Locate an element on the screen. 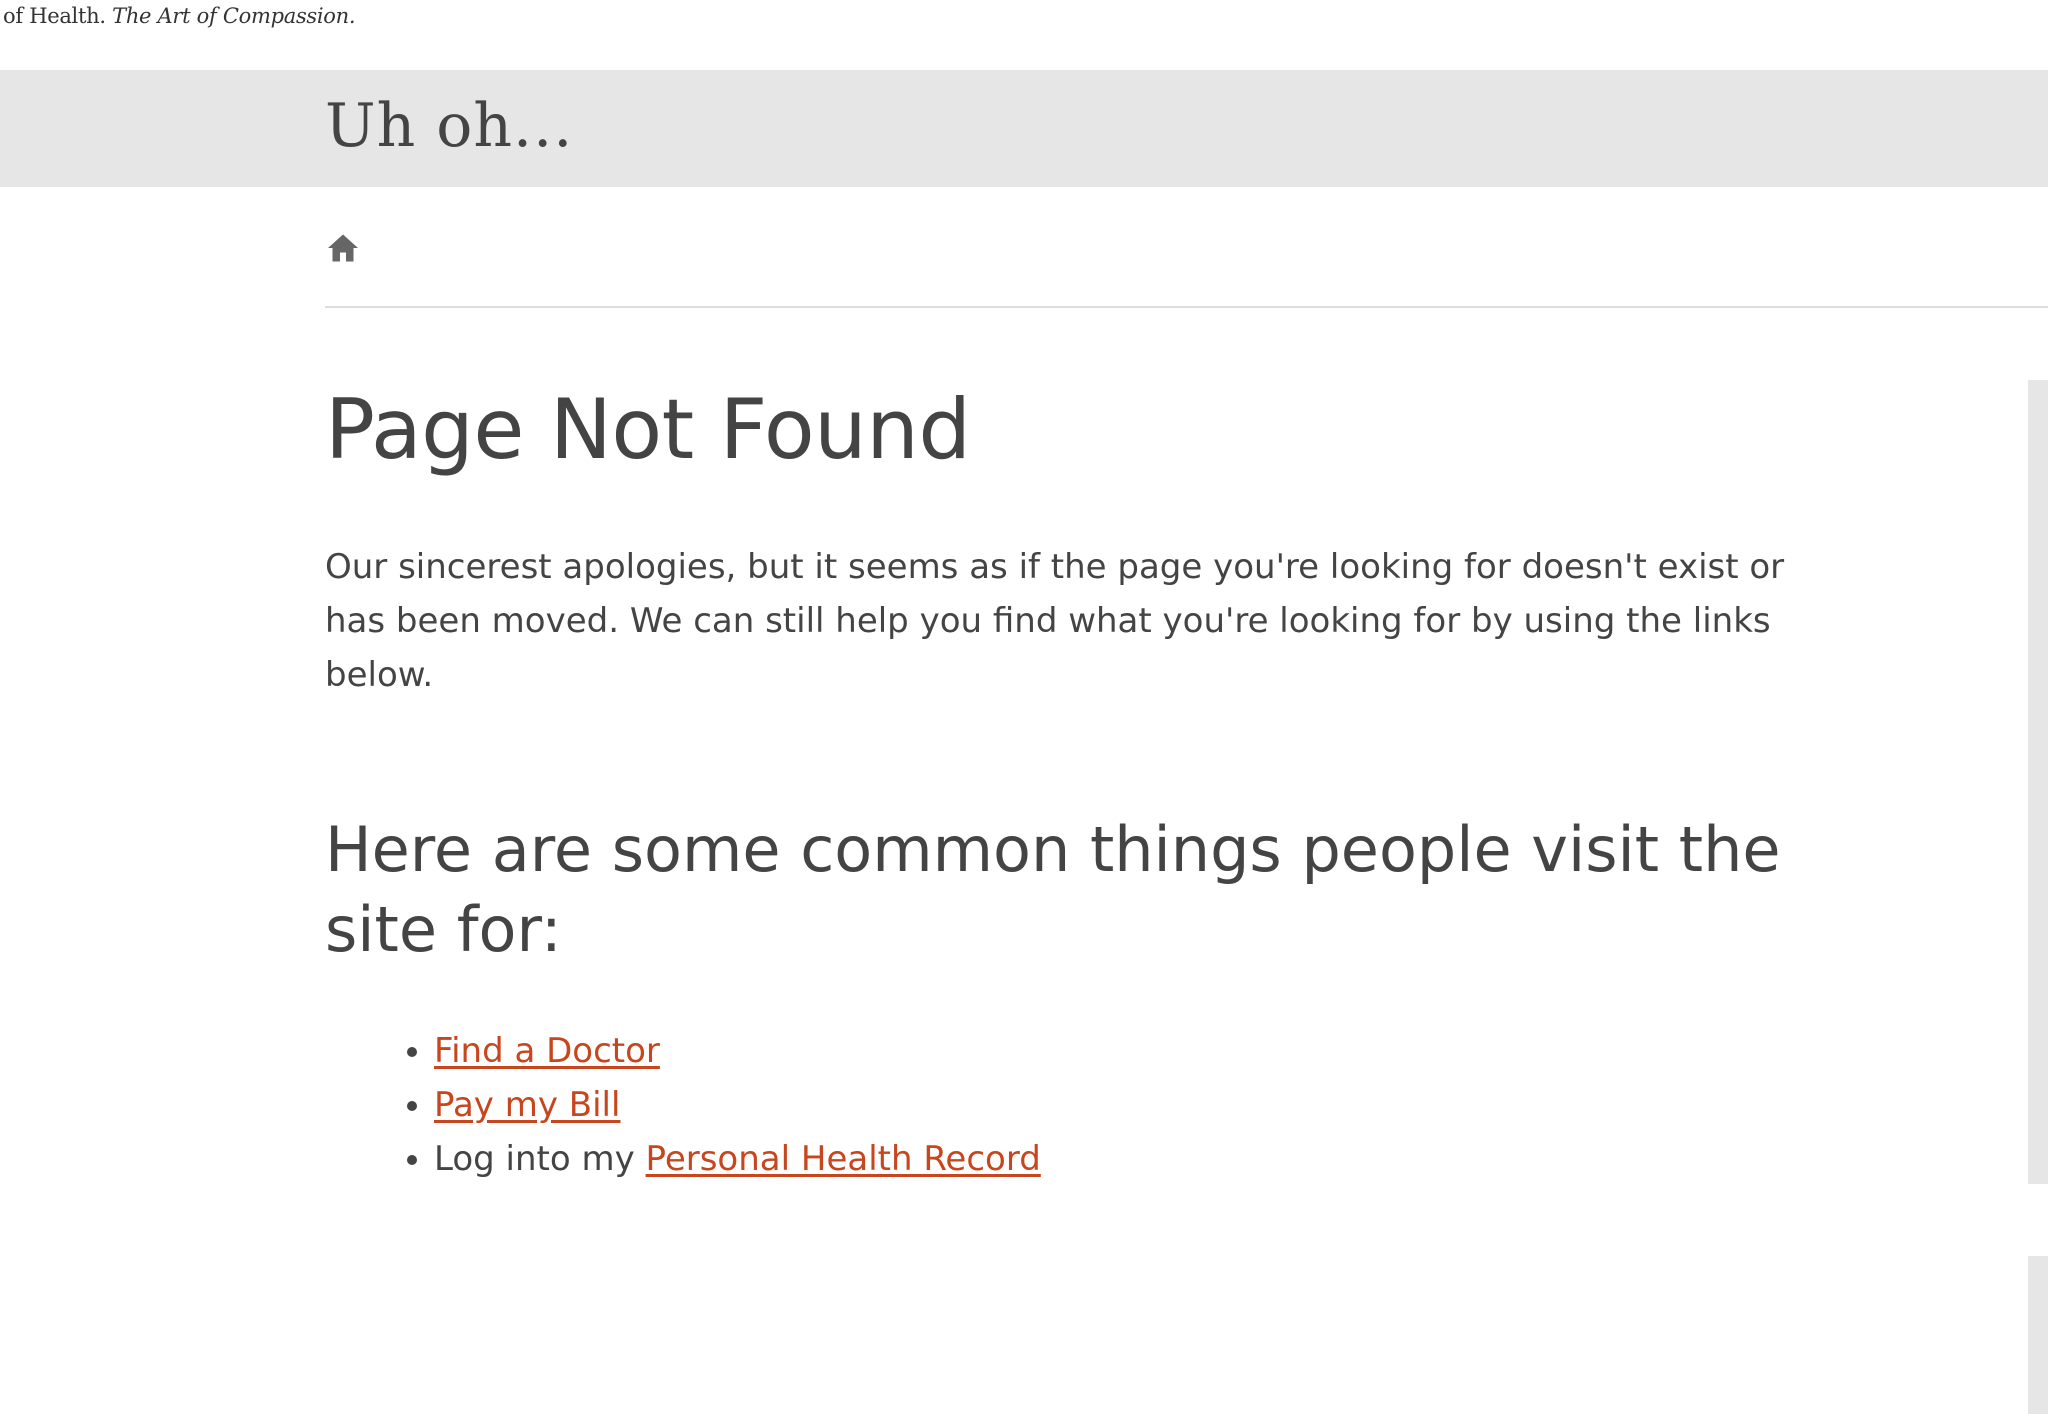  find-a-doctor-link: Find a Doctor is located at coordinates (547, 1051).